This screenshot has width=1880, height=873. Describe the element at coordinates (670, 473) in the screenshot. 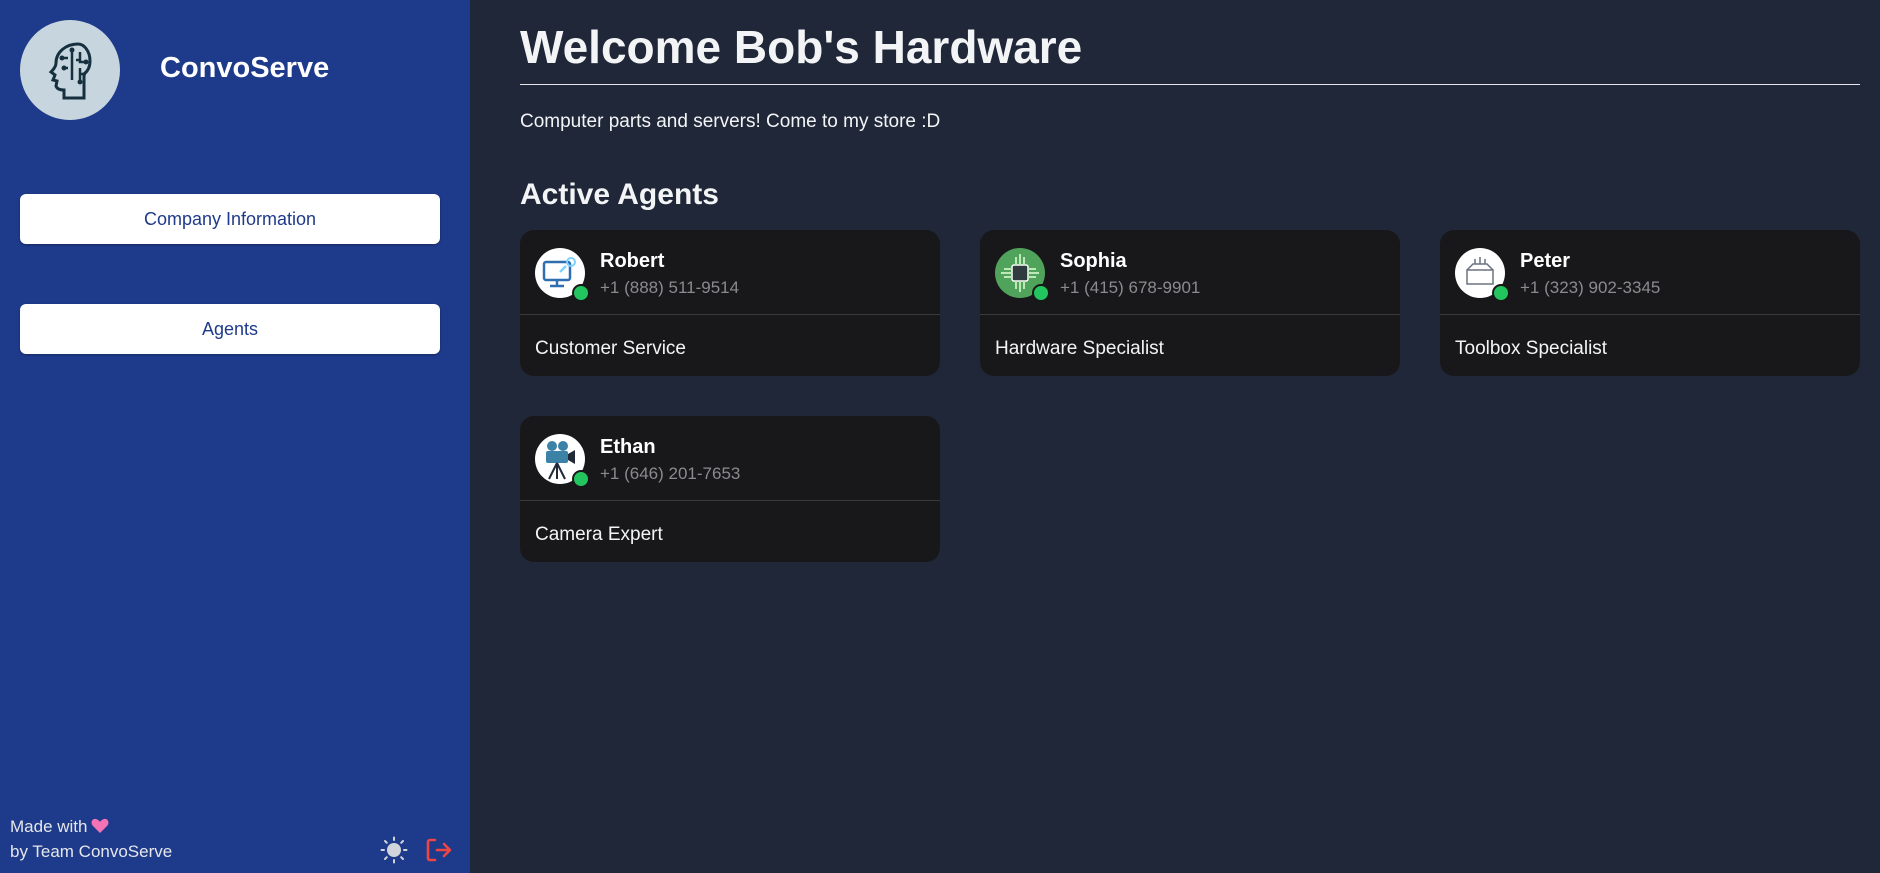

I see `agent-phone: +1 (646) 201-7653` at that location.